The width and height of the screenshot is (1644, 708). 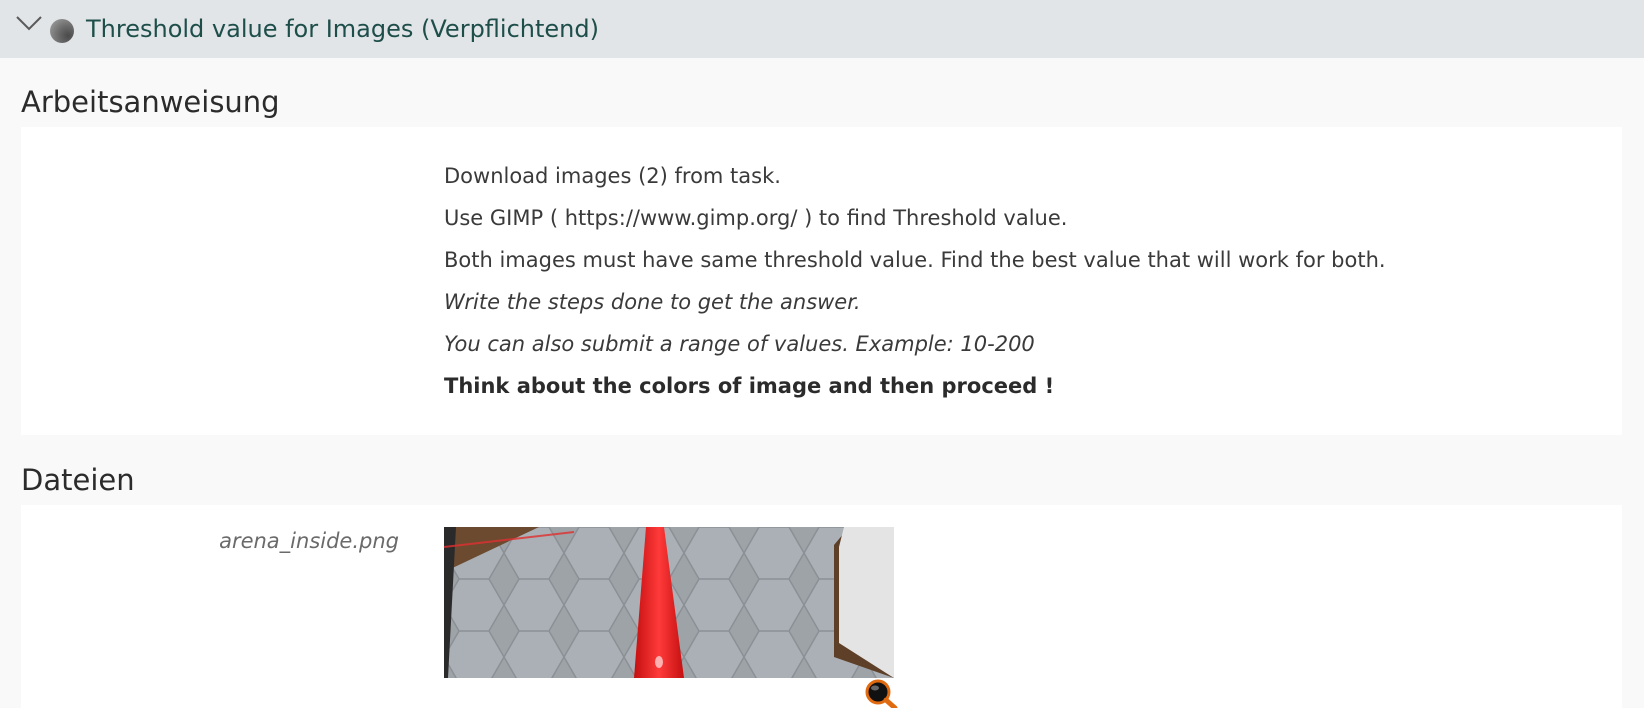 I want to click on chevron-down-icon, so click(x=29, y=23).